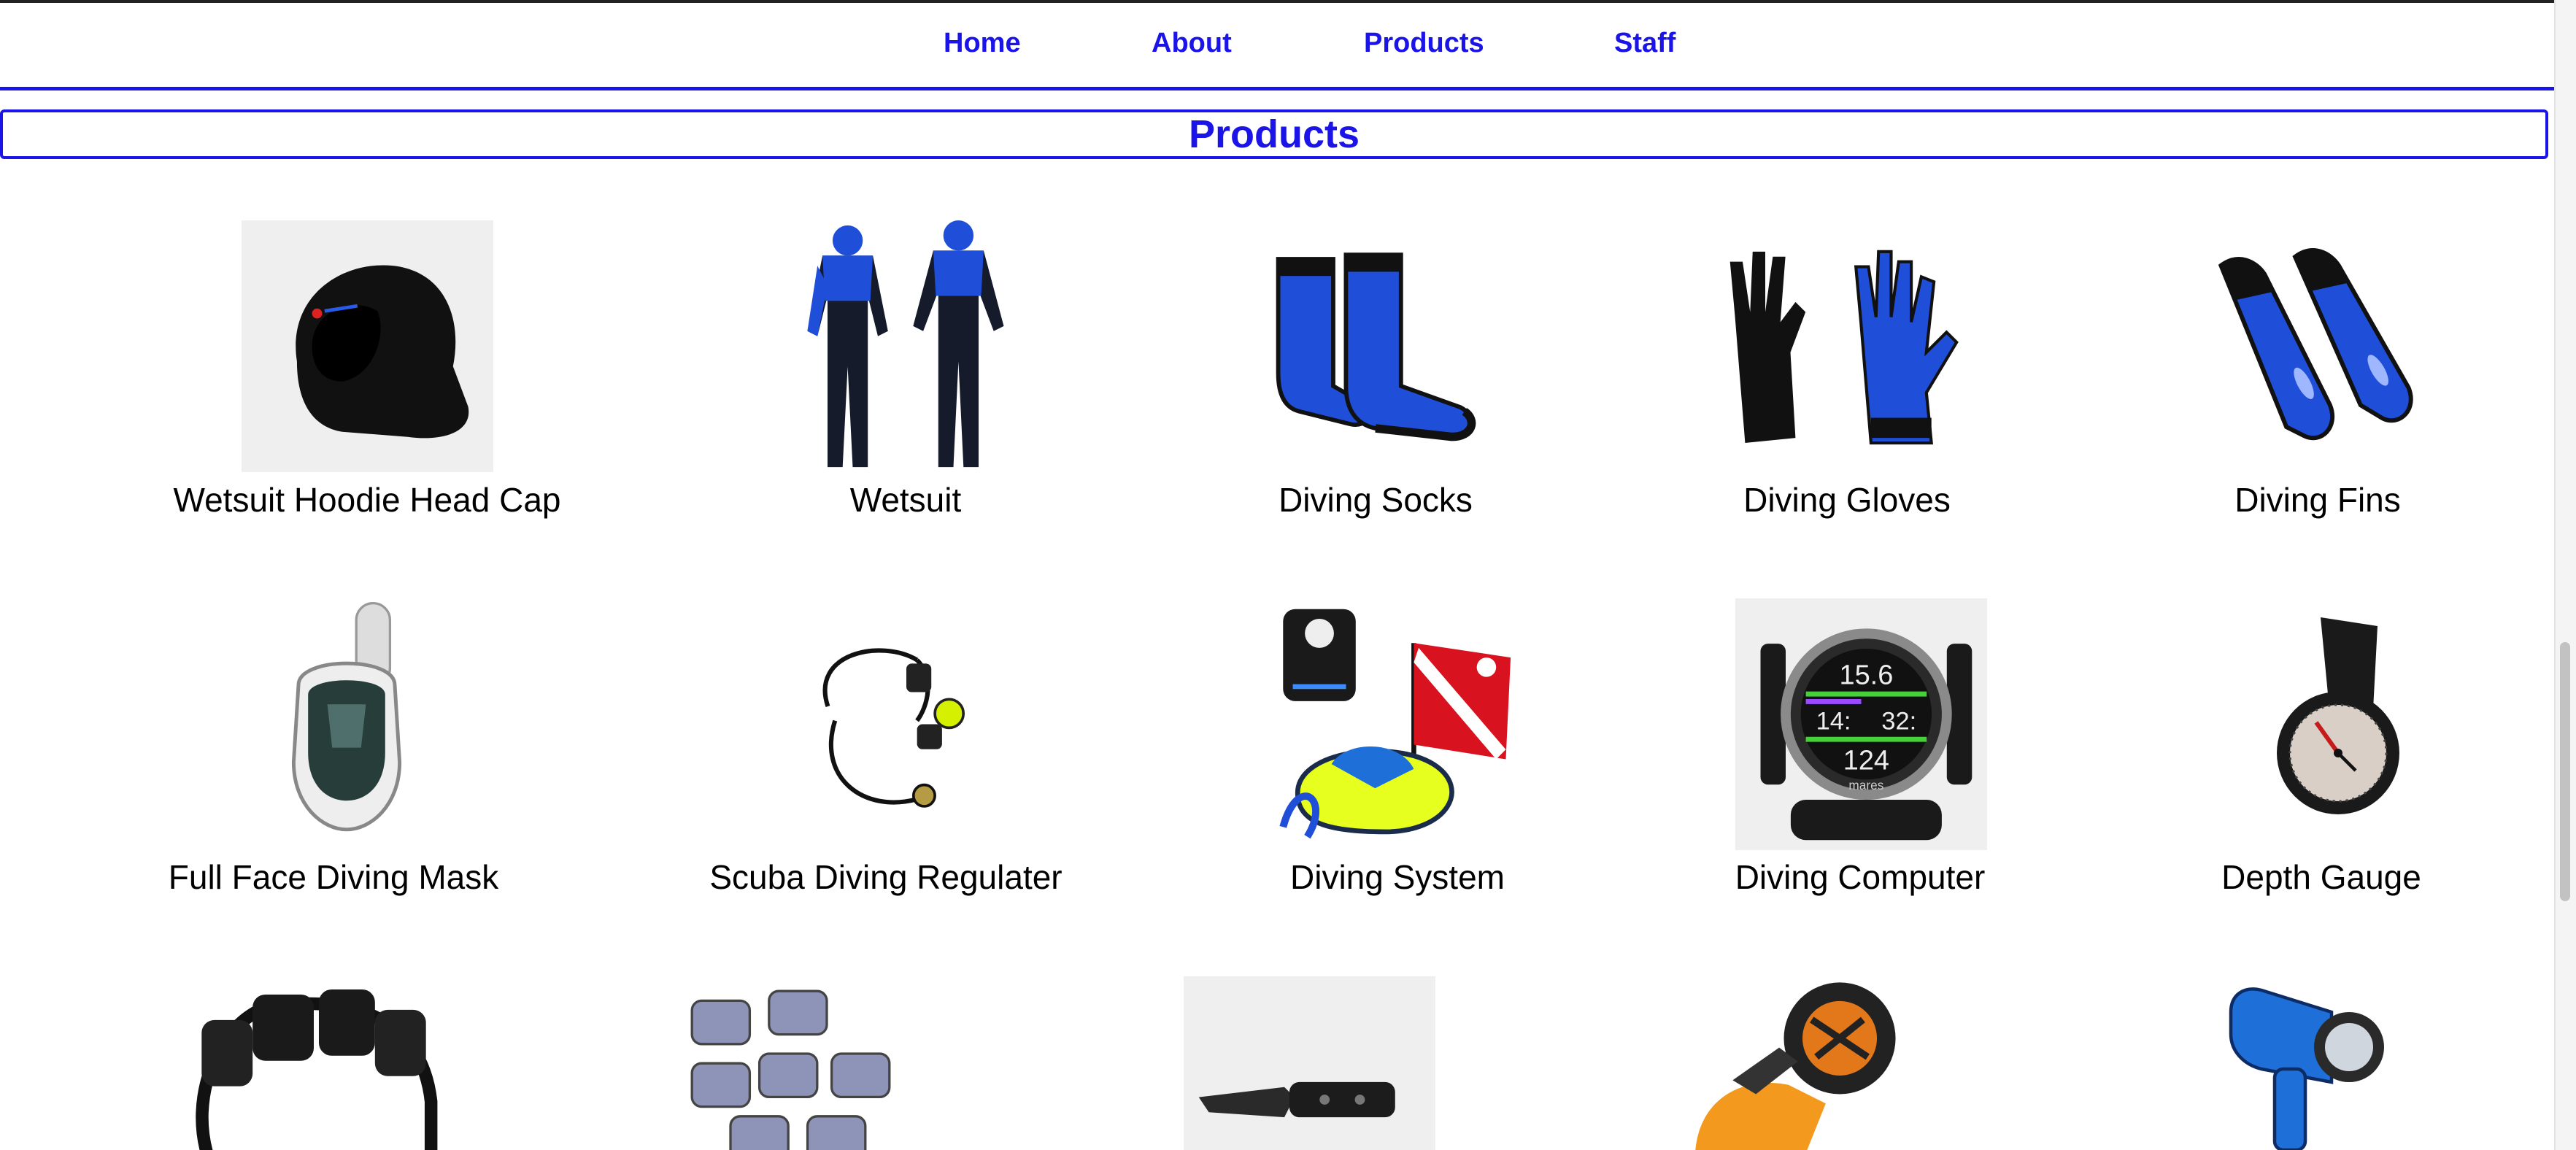 This screenshot has height=1150, width=2576. I want to click on product-name: Diving Socks, so click(1376, 500).